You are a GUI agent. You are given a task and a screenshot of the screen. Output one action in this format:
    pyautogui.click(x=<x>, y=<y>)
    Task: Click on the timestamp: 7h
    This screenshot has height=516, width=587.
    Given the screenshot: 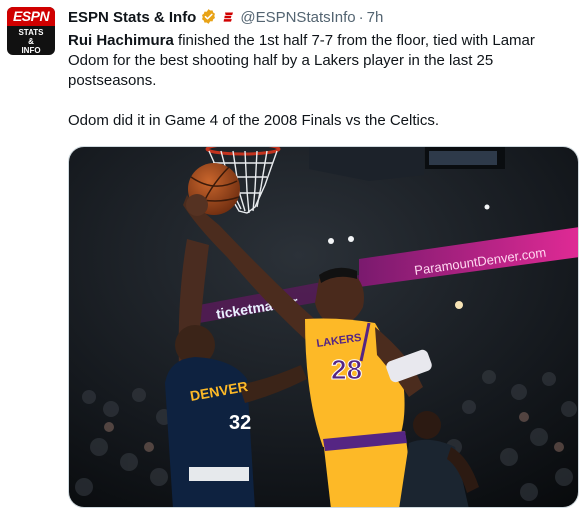 What is the action you would take?
    pyautogui.click(x=375, y=17)
    